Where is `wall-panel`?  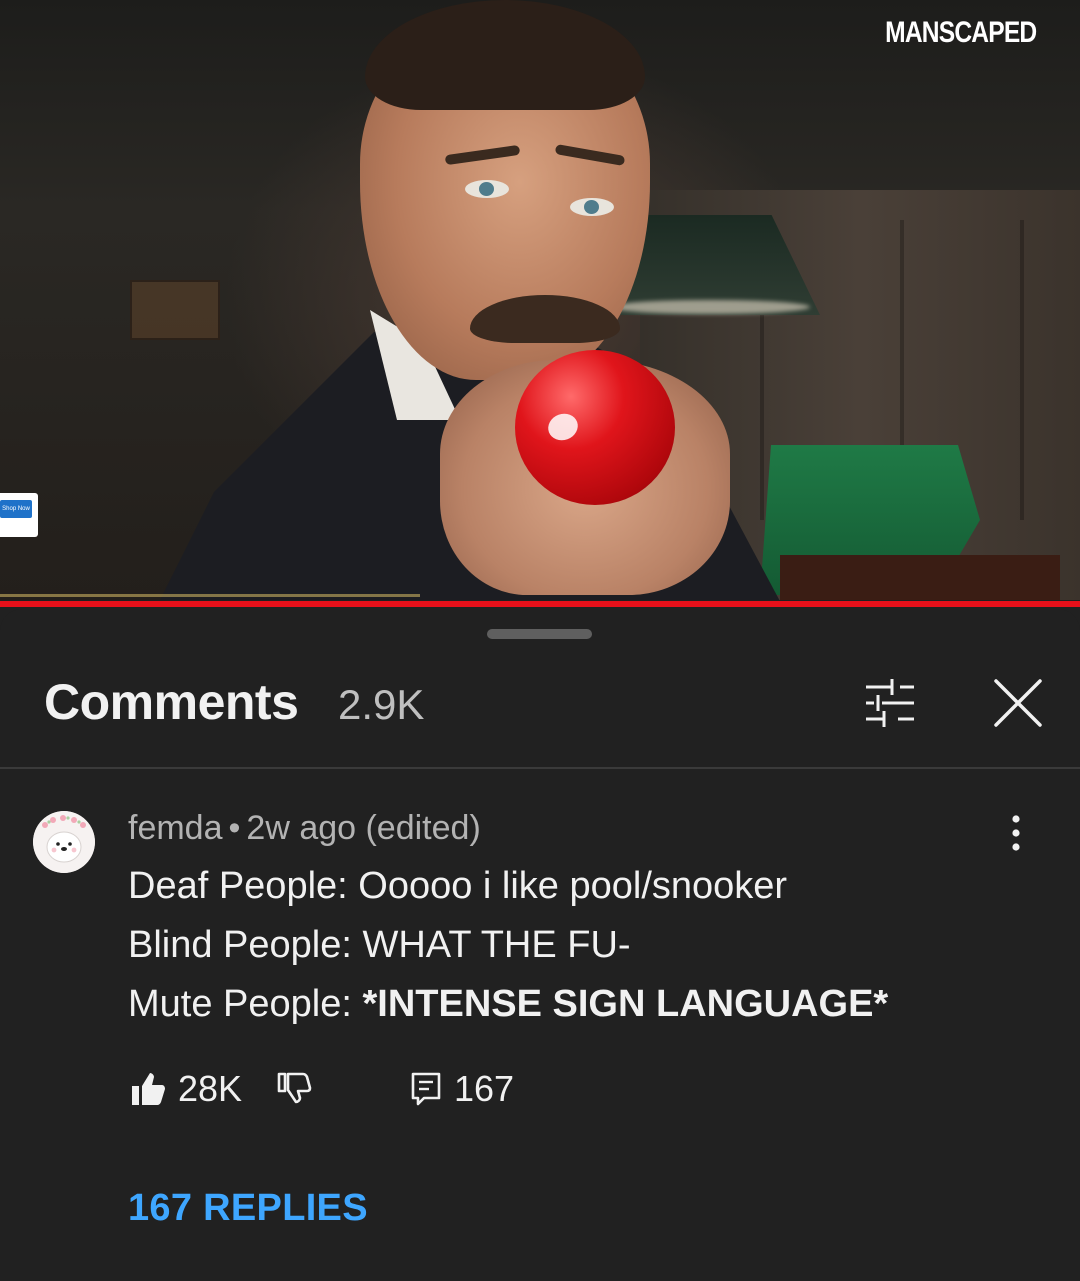
wall-panel is located at coordinates (1022, 370).